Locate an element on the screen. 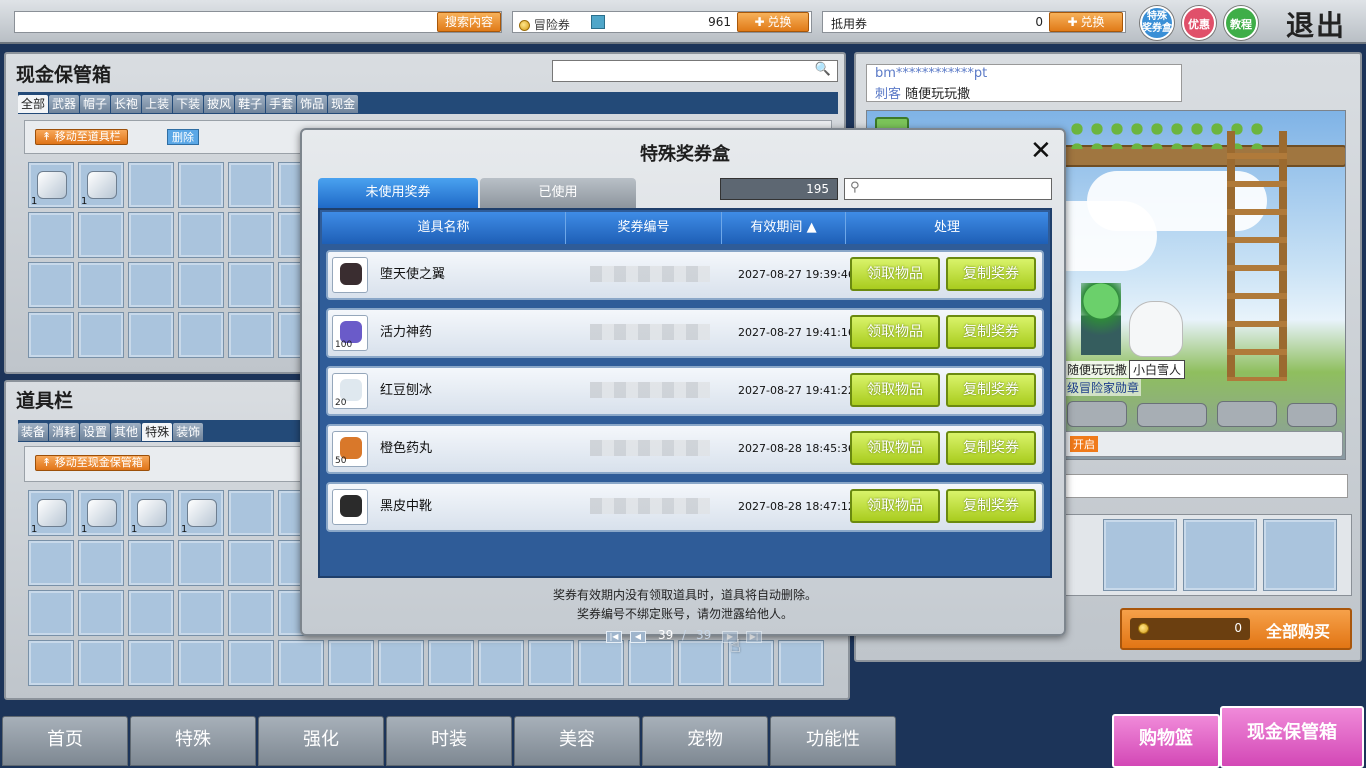 This screenshot has height=768, width=1366. search-icon: 🔍 is located at coordinates (823, 69).